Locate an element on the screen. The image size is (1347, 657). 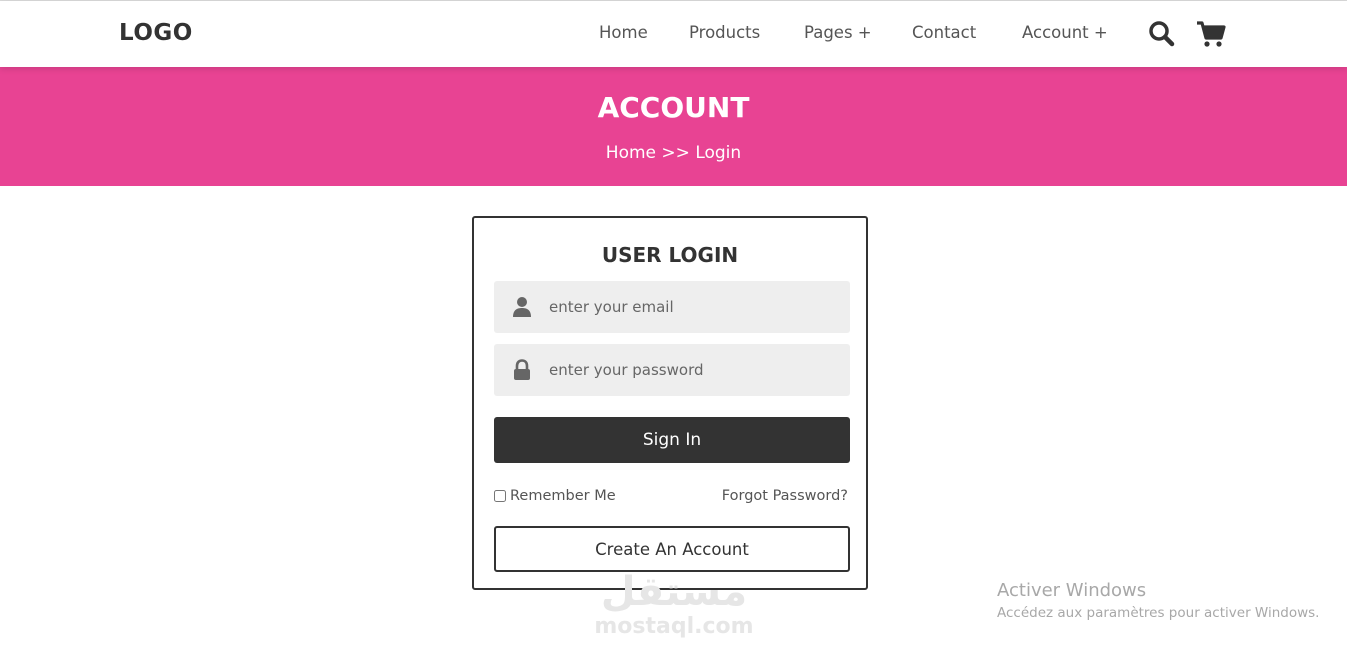
sign-in-button: Sign In is located at coordinates (672, 440).